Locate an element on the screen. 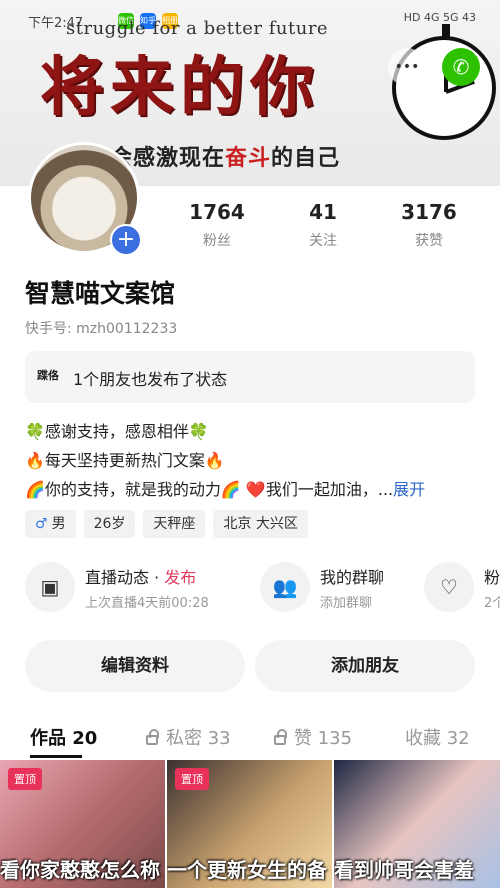 The width and height of the screenshot is (500, 888). status-indicators: HD 4G 5G 43 is located at coordinates (439, 17).